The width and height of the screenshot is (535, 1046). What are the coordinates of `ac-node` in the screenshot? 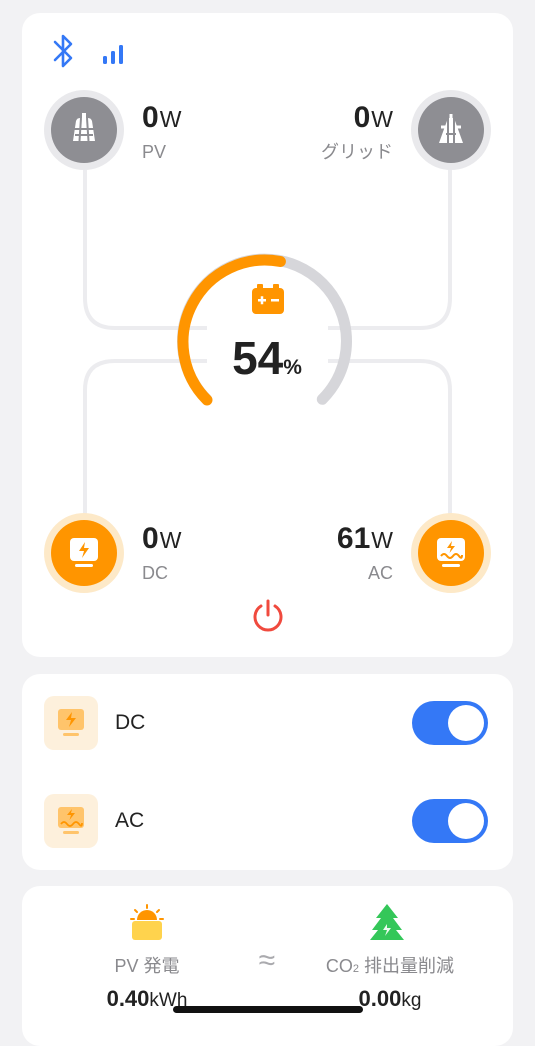 It's located at (451, 553).